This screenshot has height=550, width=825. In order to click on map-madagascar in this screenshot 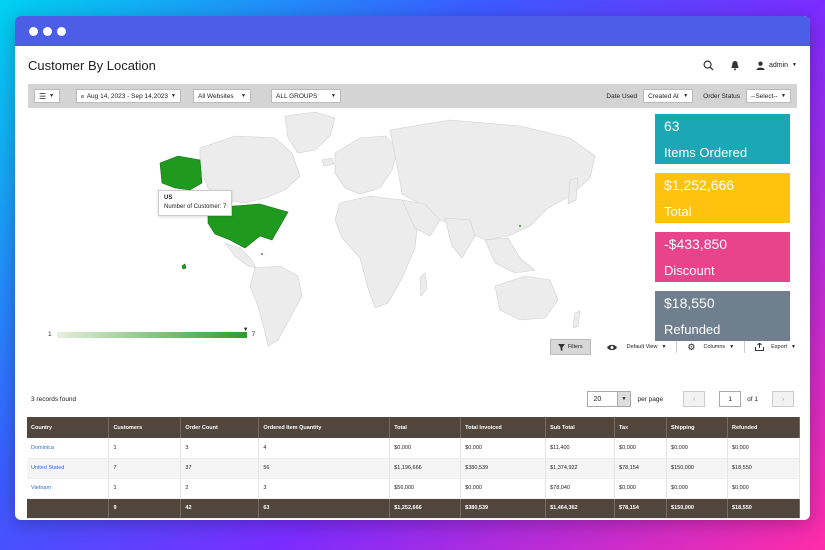, I will do `click(423, 284)`.